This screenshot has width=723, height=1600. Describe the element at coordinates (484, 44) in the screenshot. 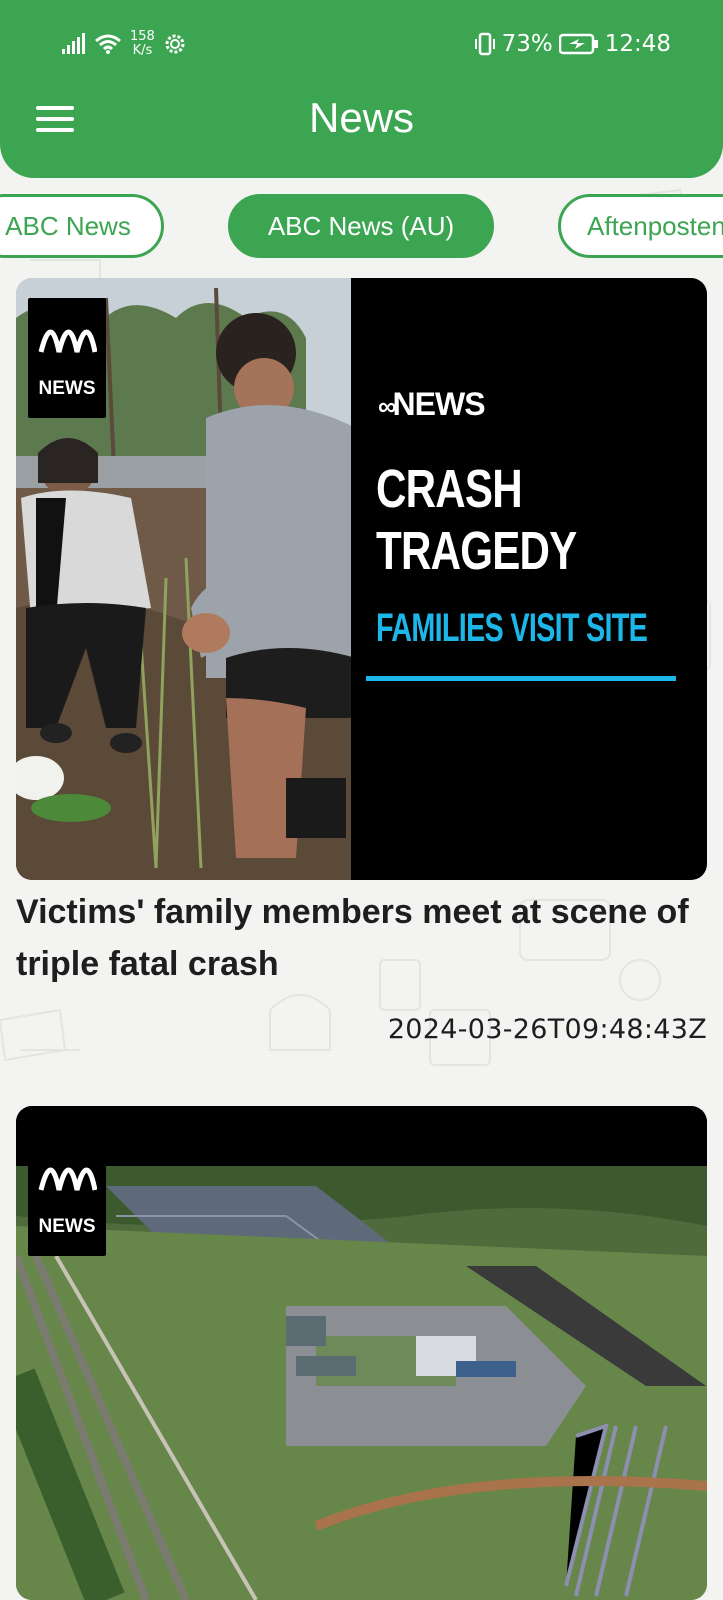

I see `vibrate-icon` at that location.